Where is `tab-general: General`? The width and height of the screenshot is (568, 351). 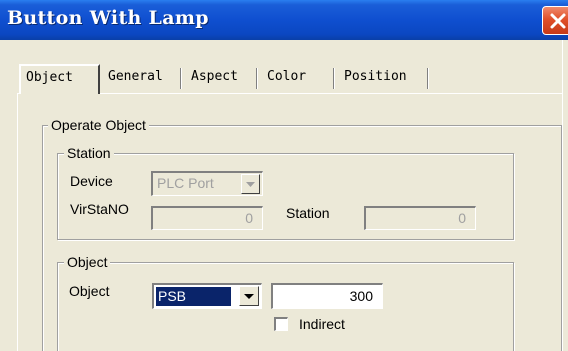
tab-general: General is located at coordinates (140, 78).